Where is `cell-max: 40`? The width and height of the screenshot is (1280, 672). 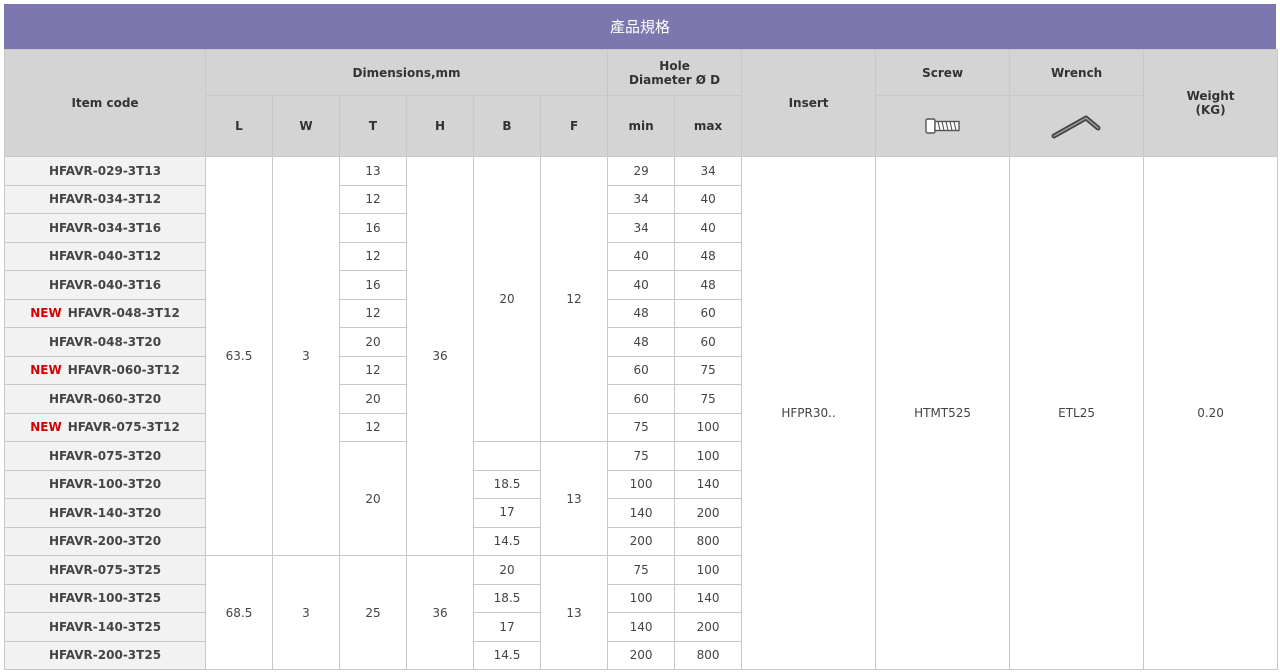
cell-max: 40 is located at coordinates (708, 199).